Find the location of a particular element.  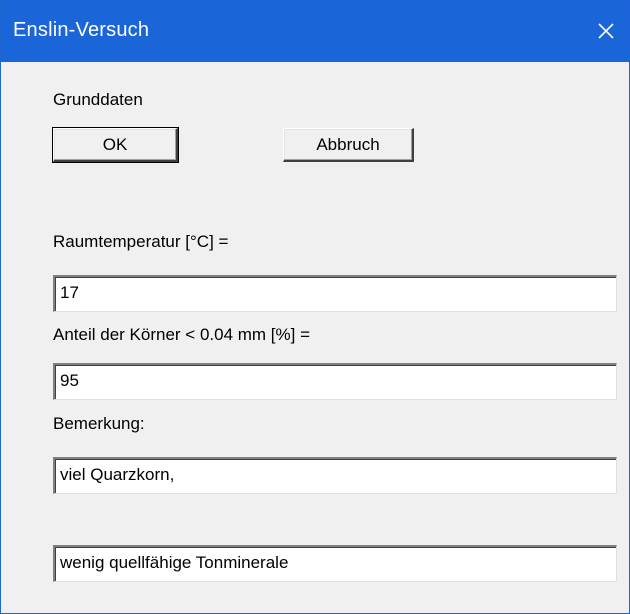

grain-share-label: Anteil der Körner < 0.04 mm [%] = is located at coordinates (182, 334).